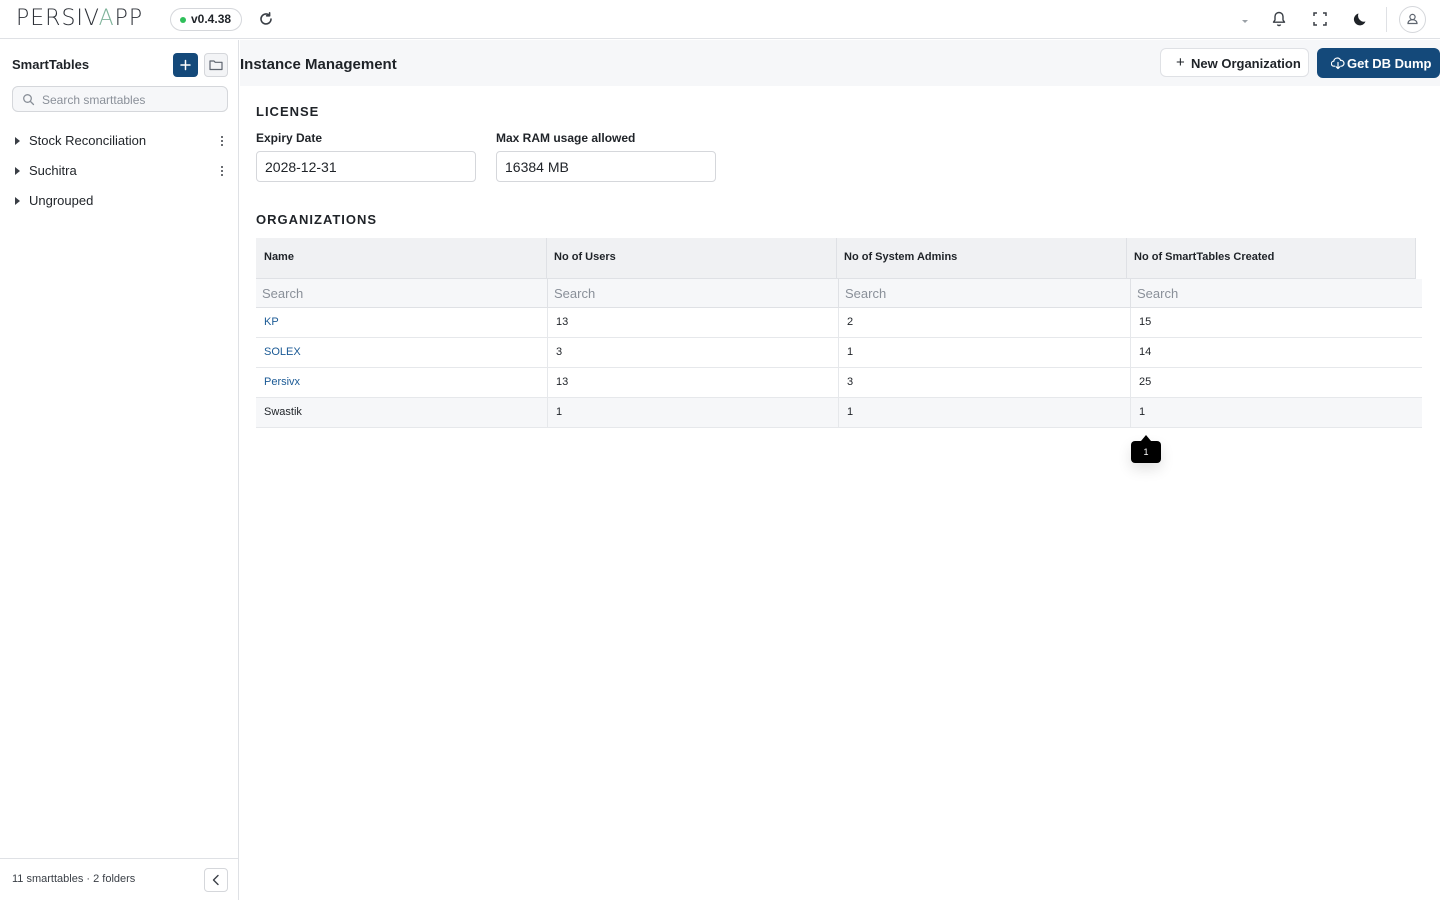 This screenshot has height=900, width=1440. What do you see at coordinates (132, 99) in the screenshot?
I see `sidebar-search-input` at bounding box center [132, 99].